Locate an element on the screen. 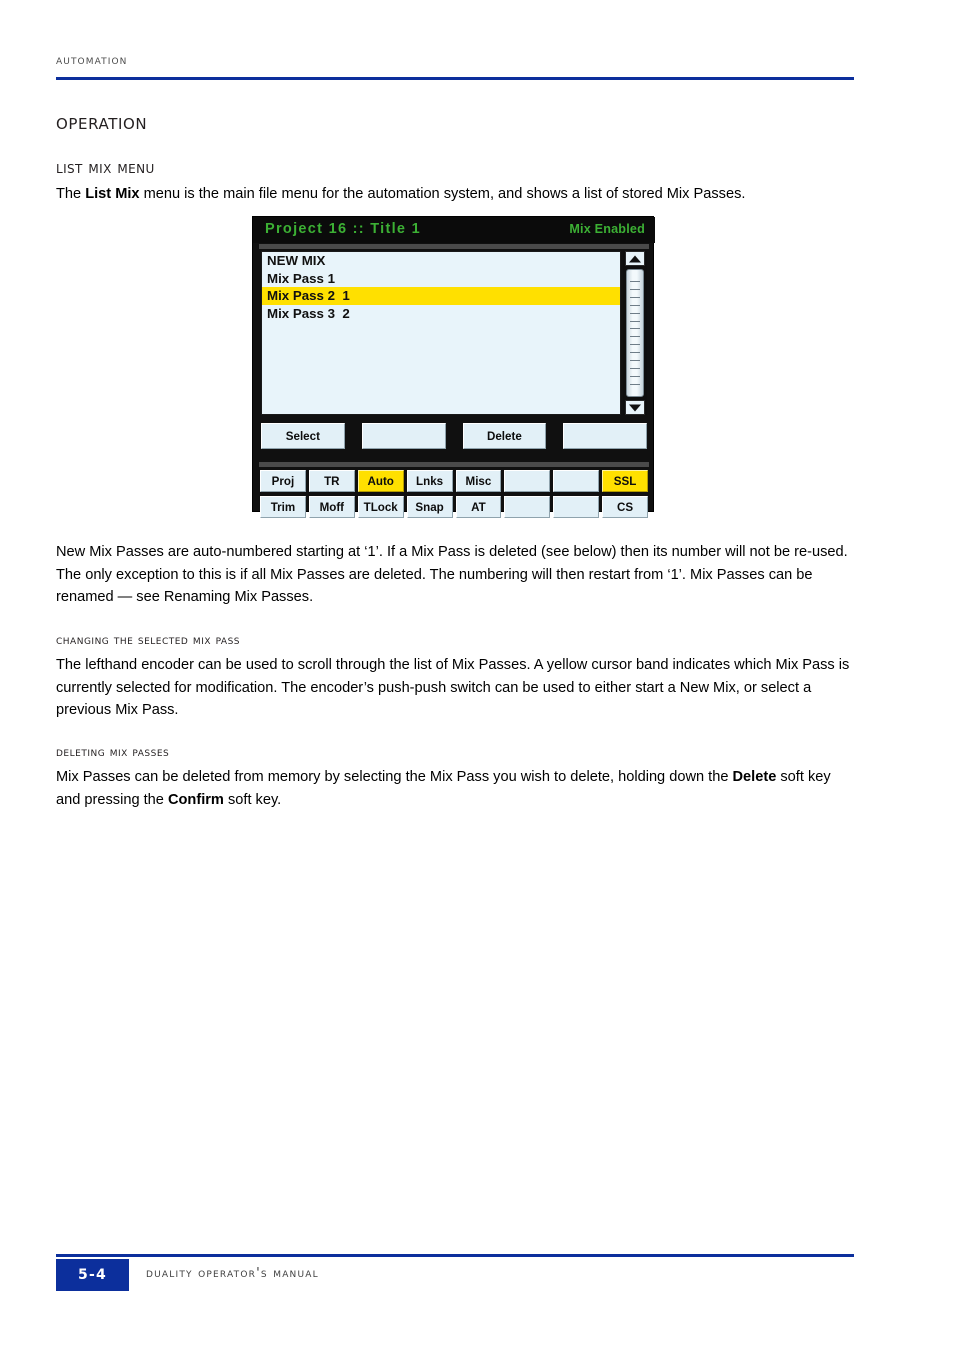 This screenshot has height=1350, width=954. function-key-lnks: Lnks is located at coordinates (429, 481).